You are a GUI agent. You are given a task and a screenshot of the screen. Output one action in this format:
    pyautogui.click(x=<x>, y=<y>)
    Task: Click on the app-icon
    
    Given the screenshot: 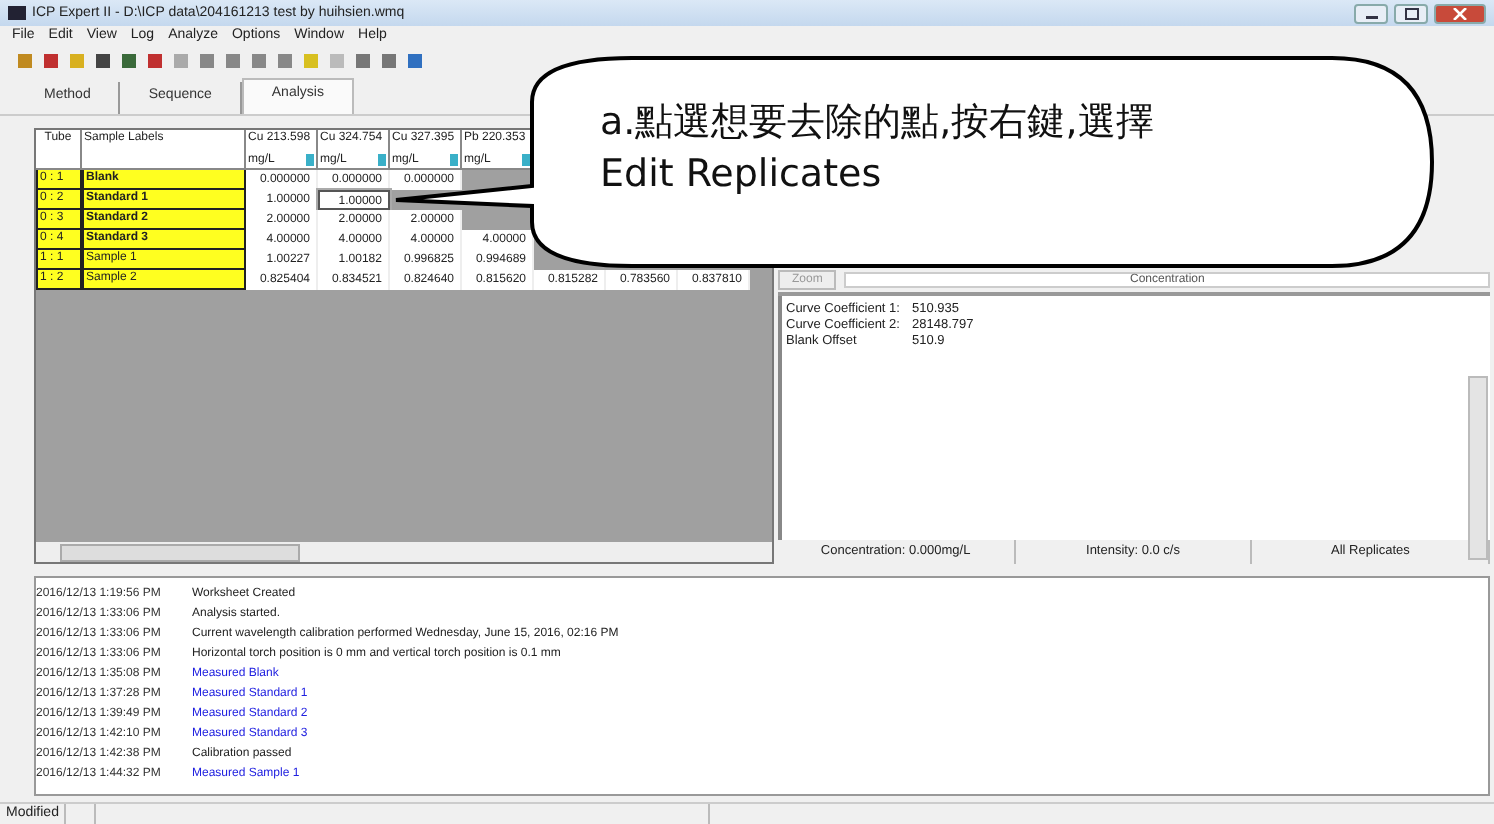 What is the action you would take?
    pyautogui.click(x=17, y=13)
    